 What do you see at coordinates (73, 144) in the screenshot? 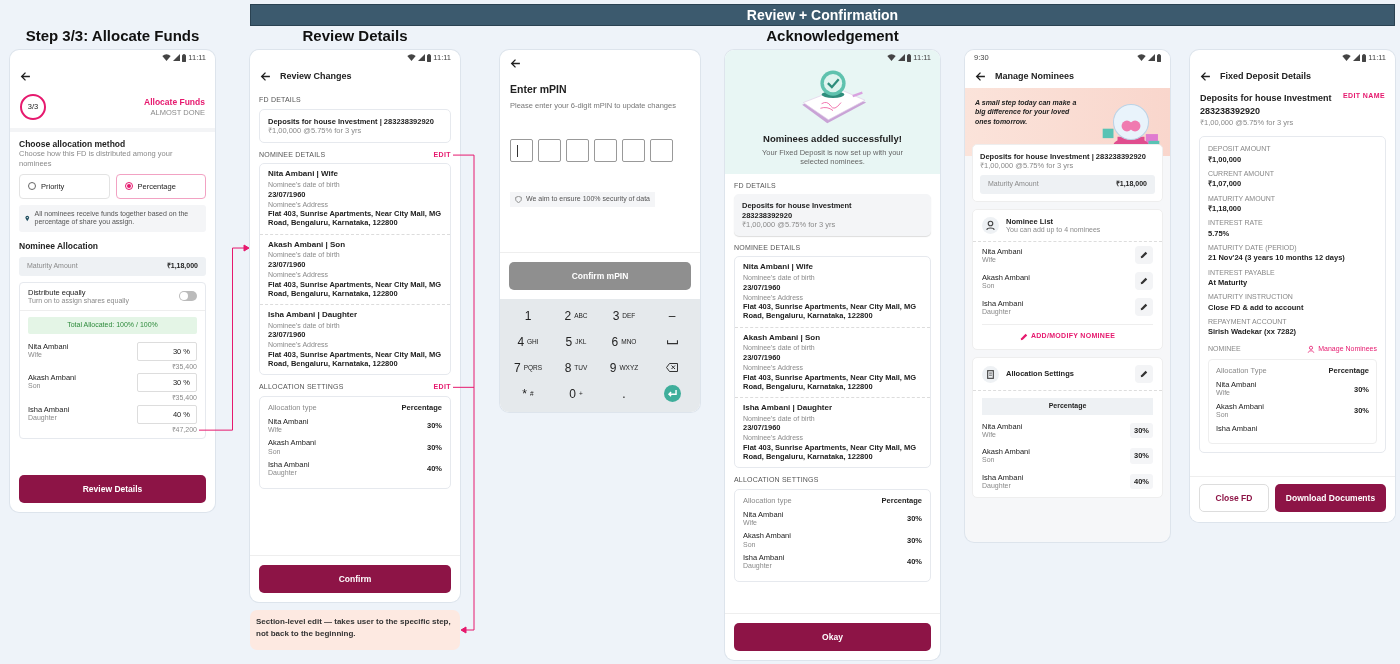
I see `section-title: Choose allocation method` at bounding box center [73, 144].